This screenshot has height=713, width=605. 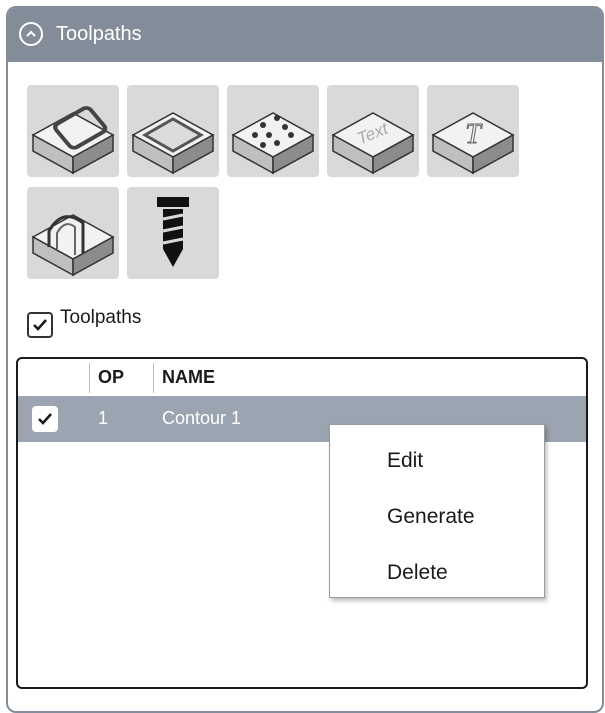 What do you see at coordinates (302, 377) in the screenshot?
I see `list-header: OP NAME` at bounding box center [302, 377].